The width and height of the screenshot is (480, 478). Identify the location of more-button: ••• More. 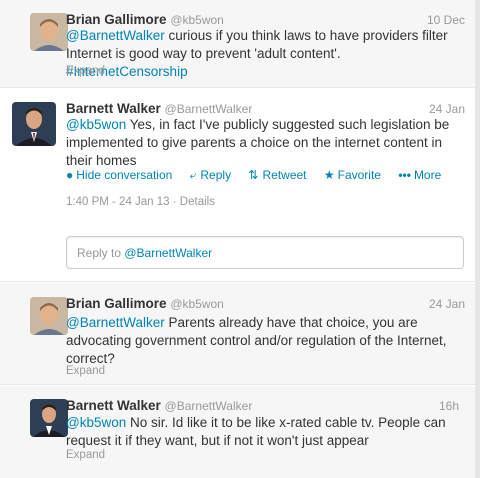
(419, 175).